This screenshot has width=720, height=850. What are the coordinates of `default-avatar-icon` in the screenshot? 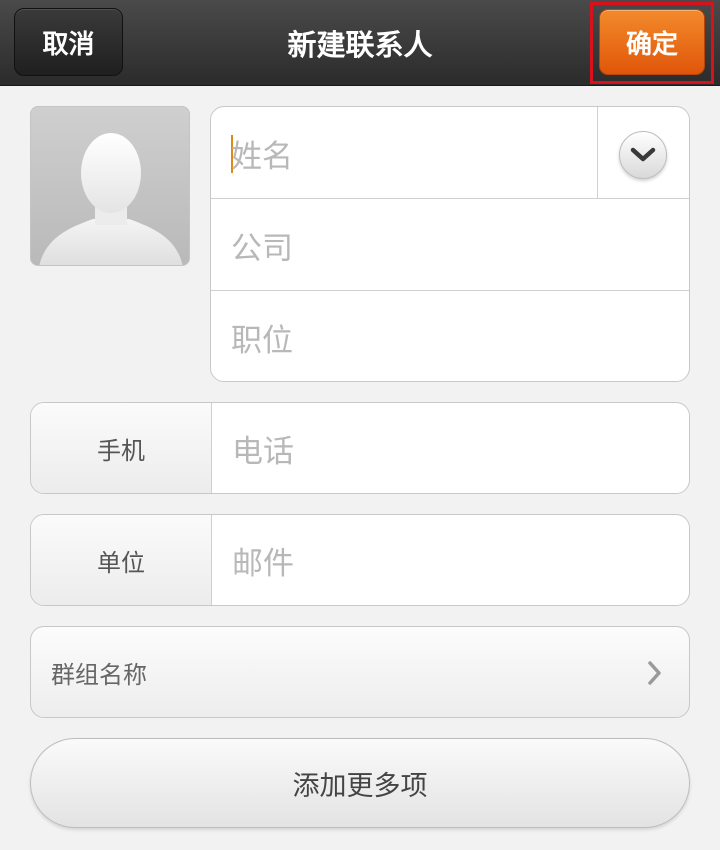 It's located at (111, 199).